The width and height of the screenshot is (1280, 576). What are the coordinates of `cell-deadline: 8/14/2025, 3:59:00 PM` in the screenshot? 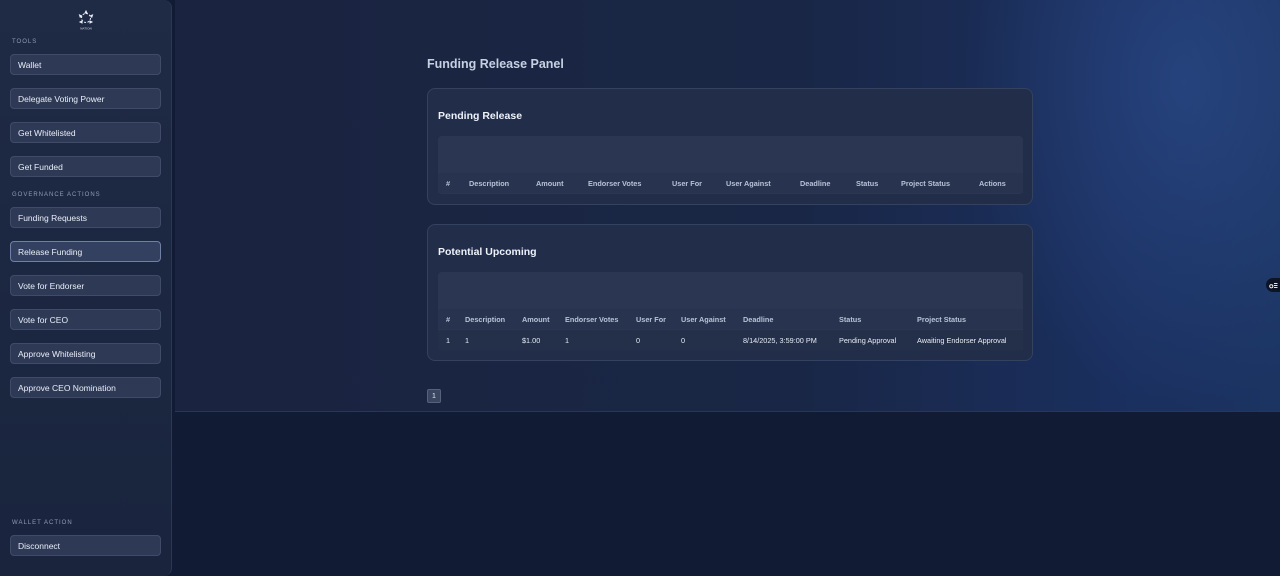 It's located at (780, 340).